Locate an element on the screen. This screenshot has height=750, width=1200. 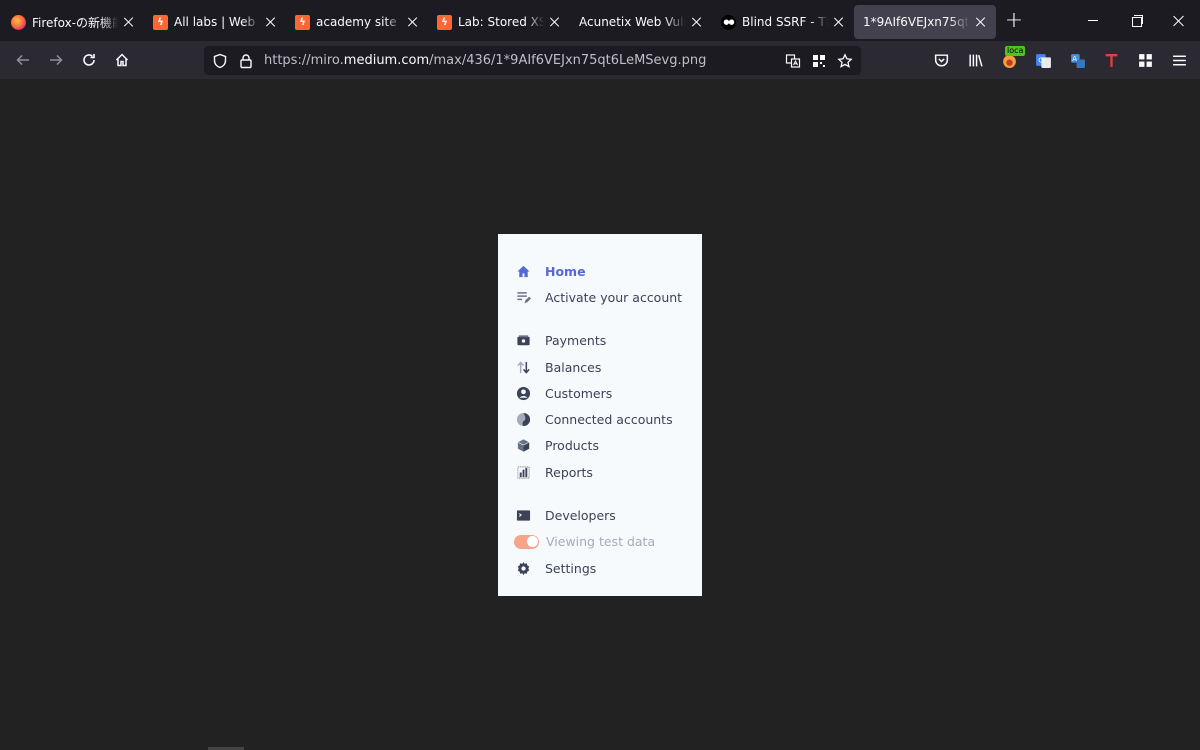
menu-item-label: Viewing test data is located at coordinates (601, 542).